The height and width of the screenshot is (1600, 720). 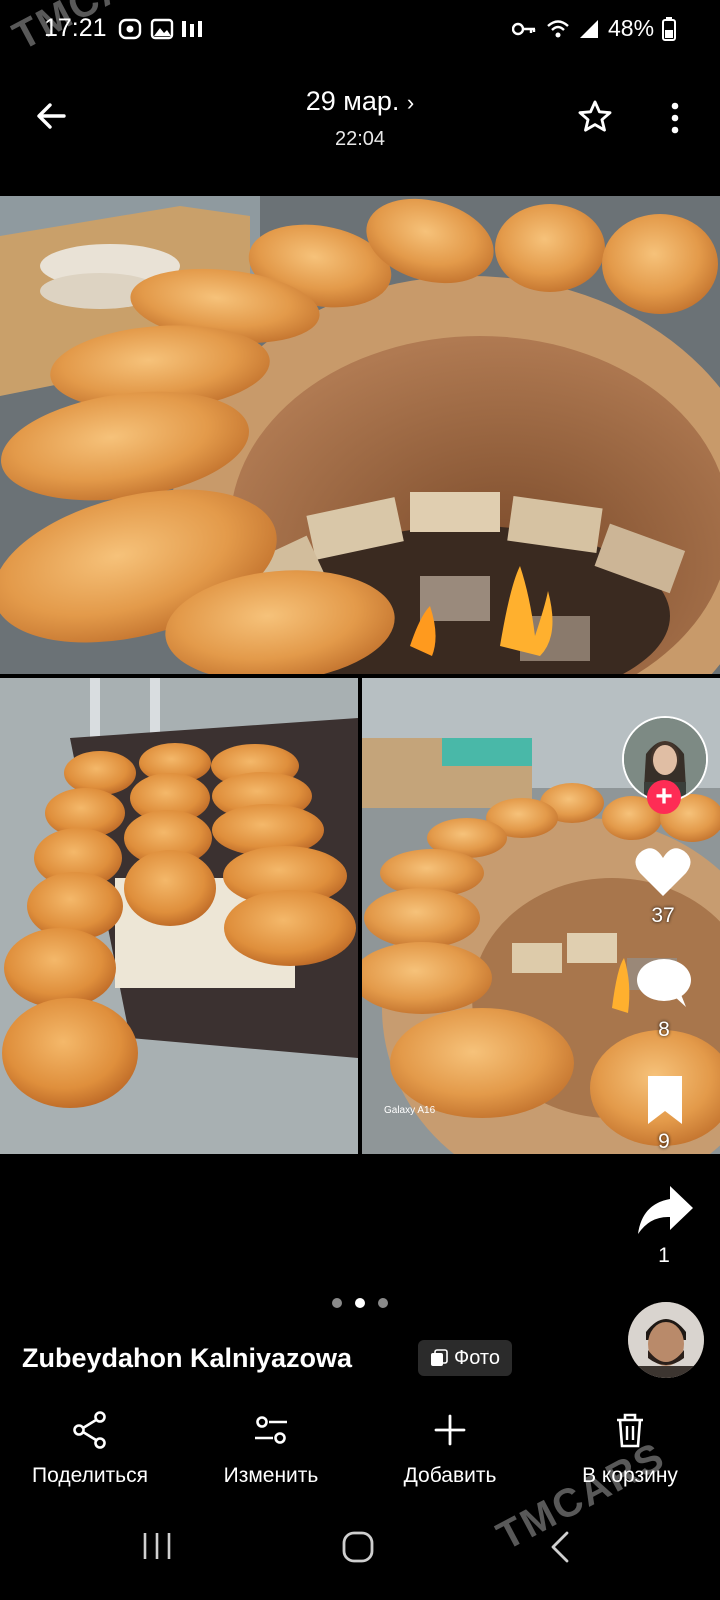 I want to click on favorite-star-icon, so click(x=595, y=117).